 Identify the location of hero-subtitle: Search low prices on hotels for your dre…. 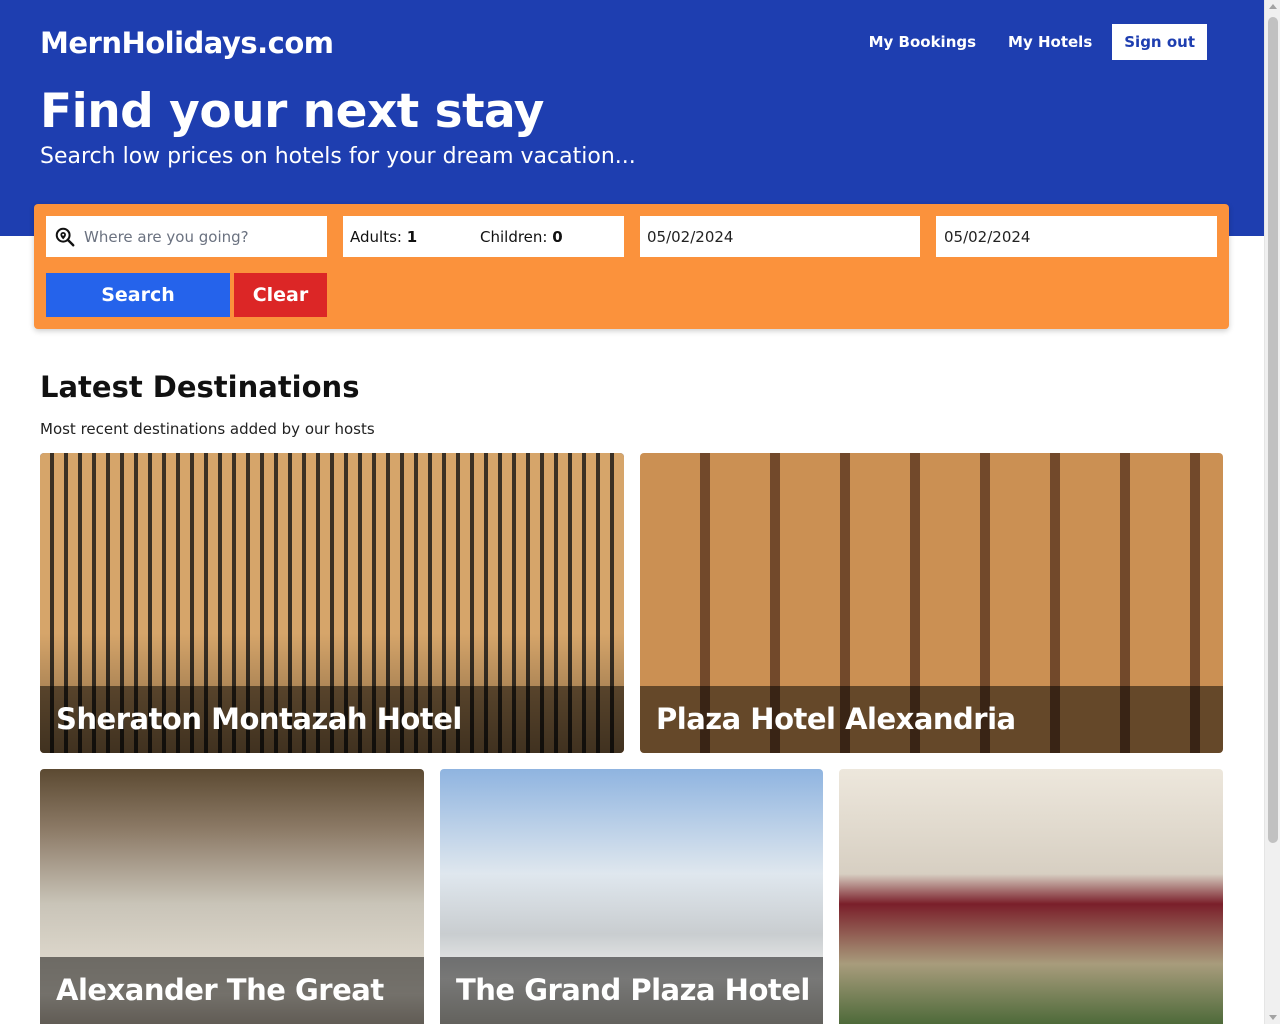
(338, 156).